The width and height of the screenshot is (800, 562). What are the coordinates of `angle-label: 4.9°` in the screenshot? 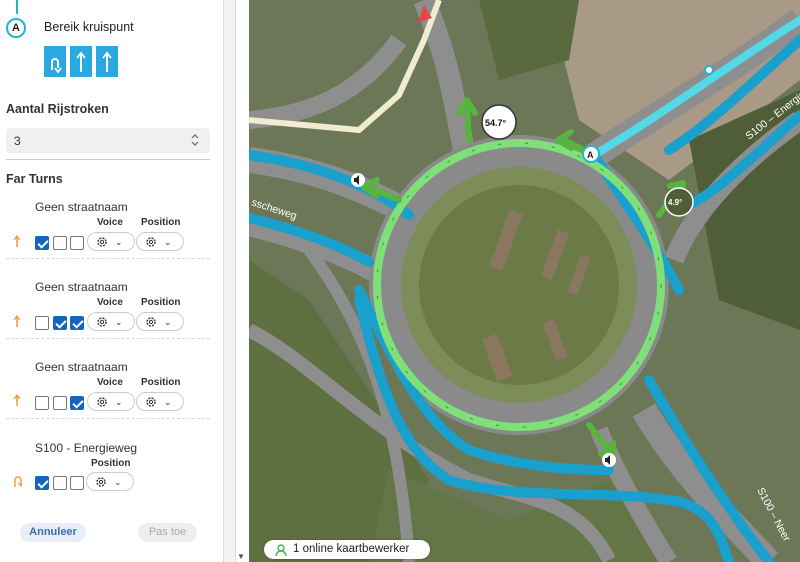 It's located at (675, 202).